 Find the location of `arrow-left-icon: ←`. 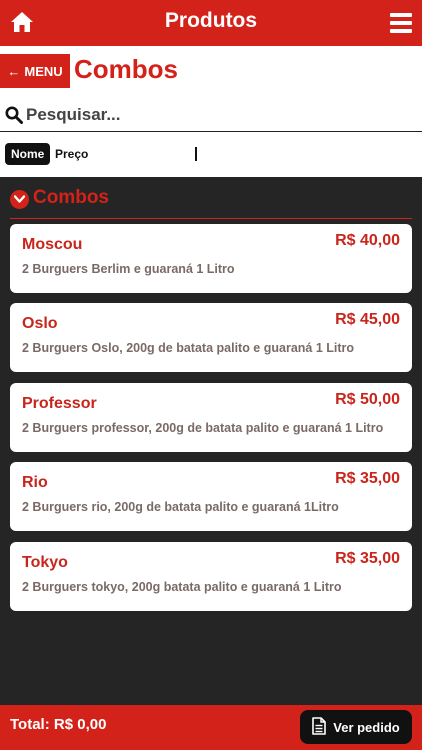

arrow-left-icon: ← is located at coordinates (14, 71).